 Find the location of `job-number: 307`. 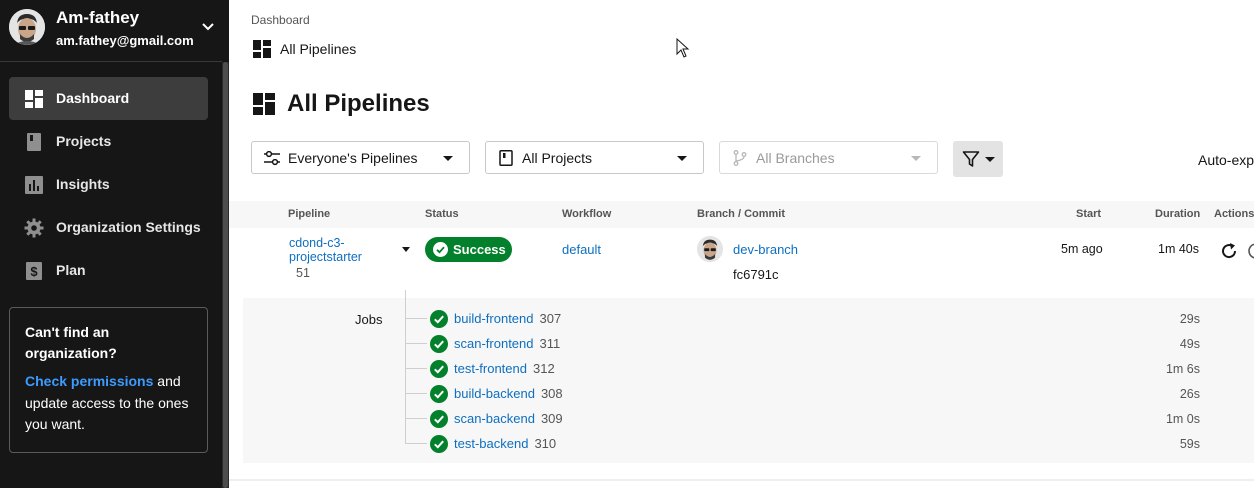

job-number: 307 is located at coordinates (550, 318).